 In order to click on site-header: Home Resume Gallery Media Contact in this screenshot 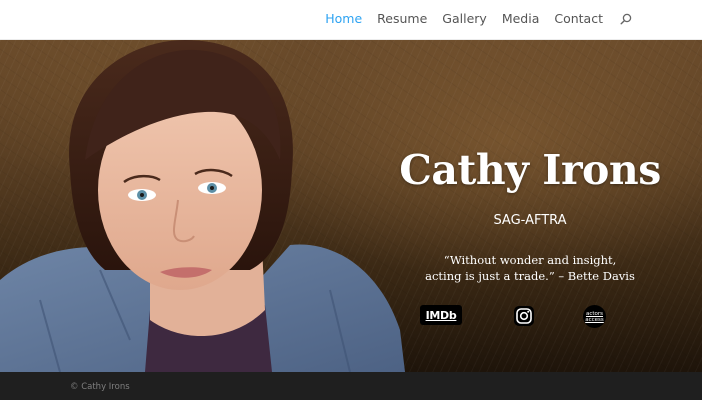, I will do `click(351, 20)`.